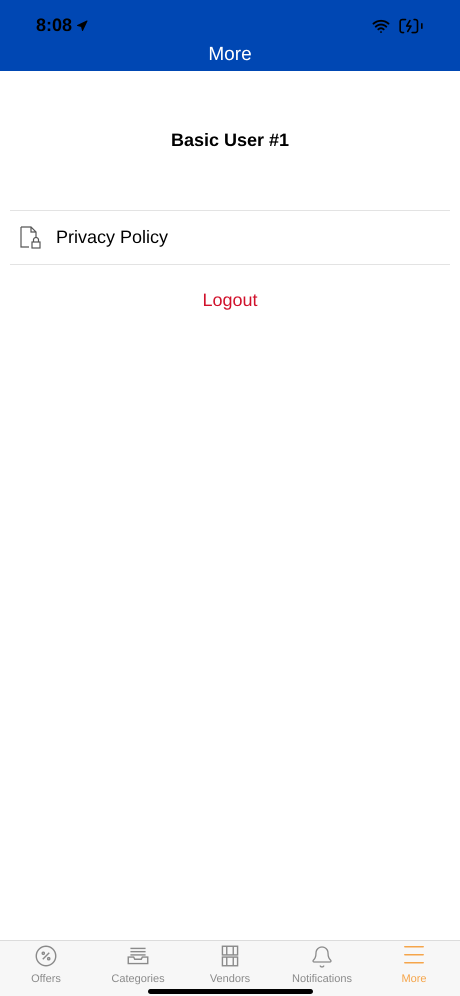  What do you see at coordinates (230, 238) in the screenshot?
I see `menu-item: Privacy Policy` at bounding box center [230, 238].